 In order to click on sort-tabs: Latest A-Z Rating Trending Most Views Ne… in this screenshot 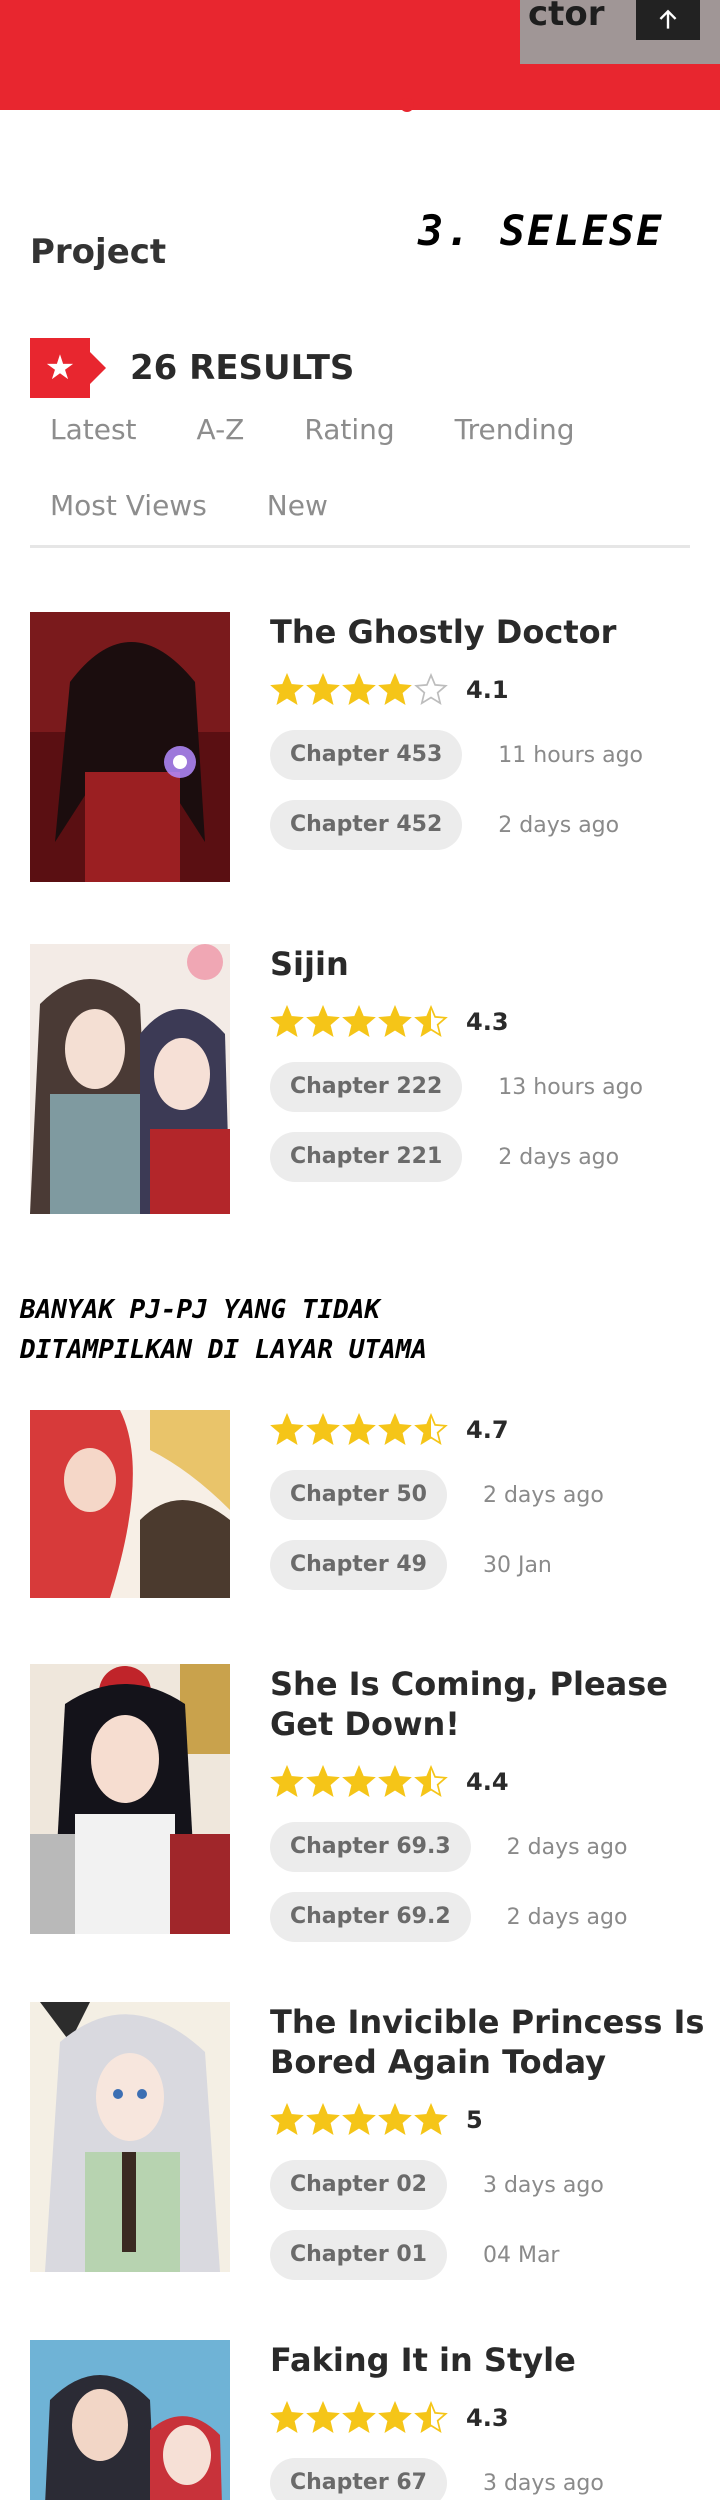, I will do `click(360, 478)`.